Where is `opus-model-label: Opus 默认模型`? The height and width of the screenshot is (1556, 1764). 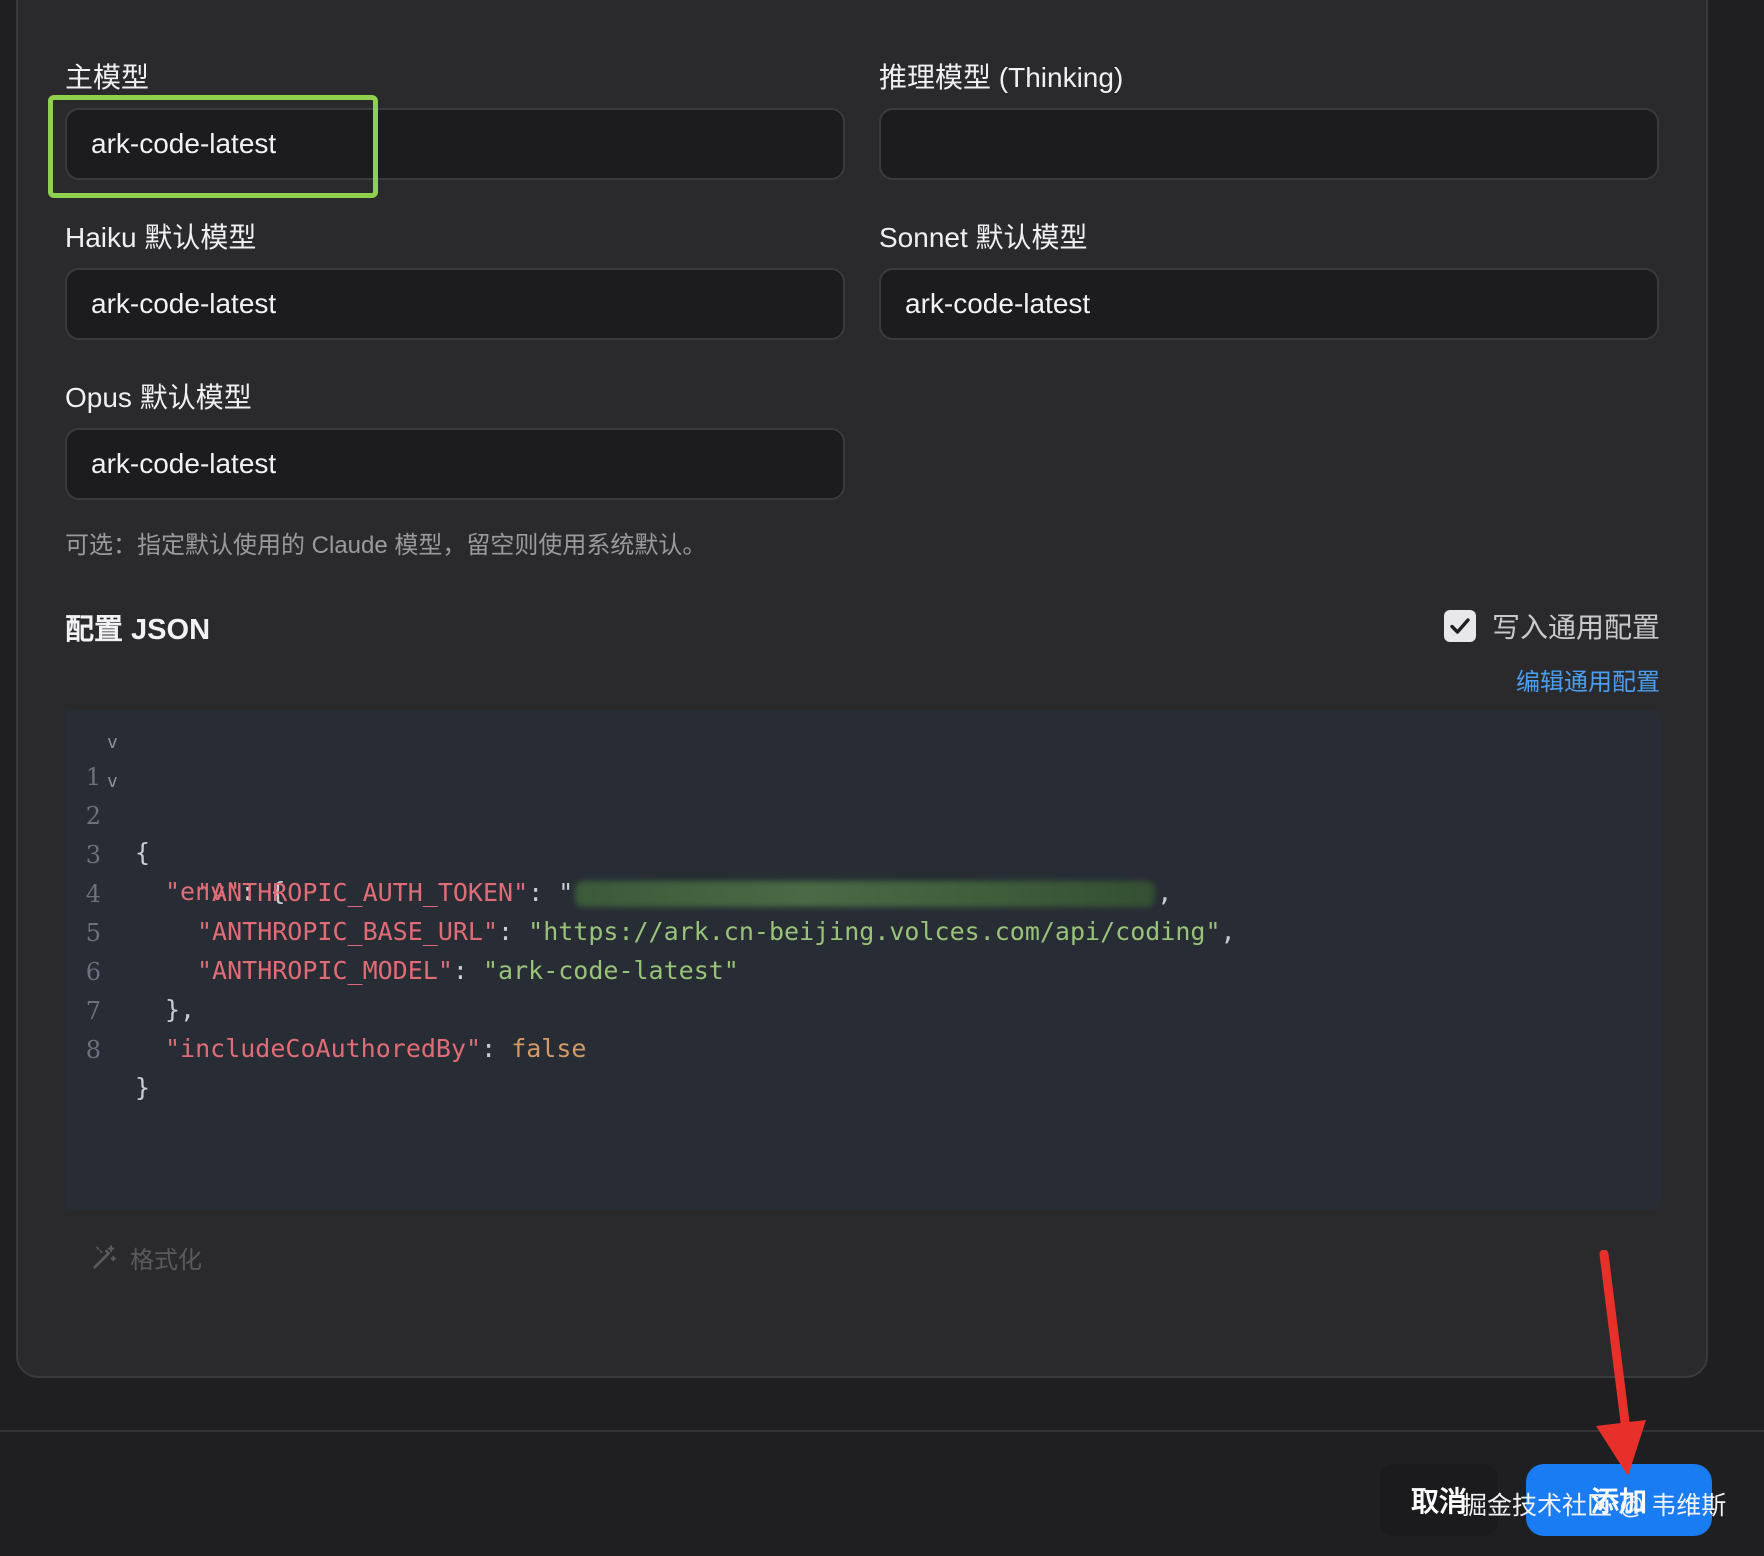
opus-model-label: Opus 默认模型 is located at coordinates (158, 397).